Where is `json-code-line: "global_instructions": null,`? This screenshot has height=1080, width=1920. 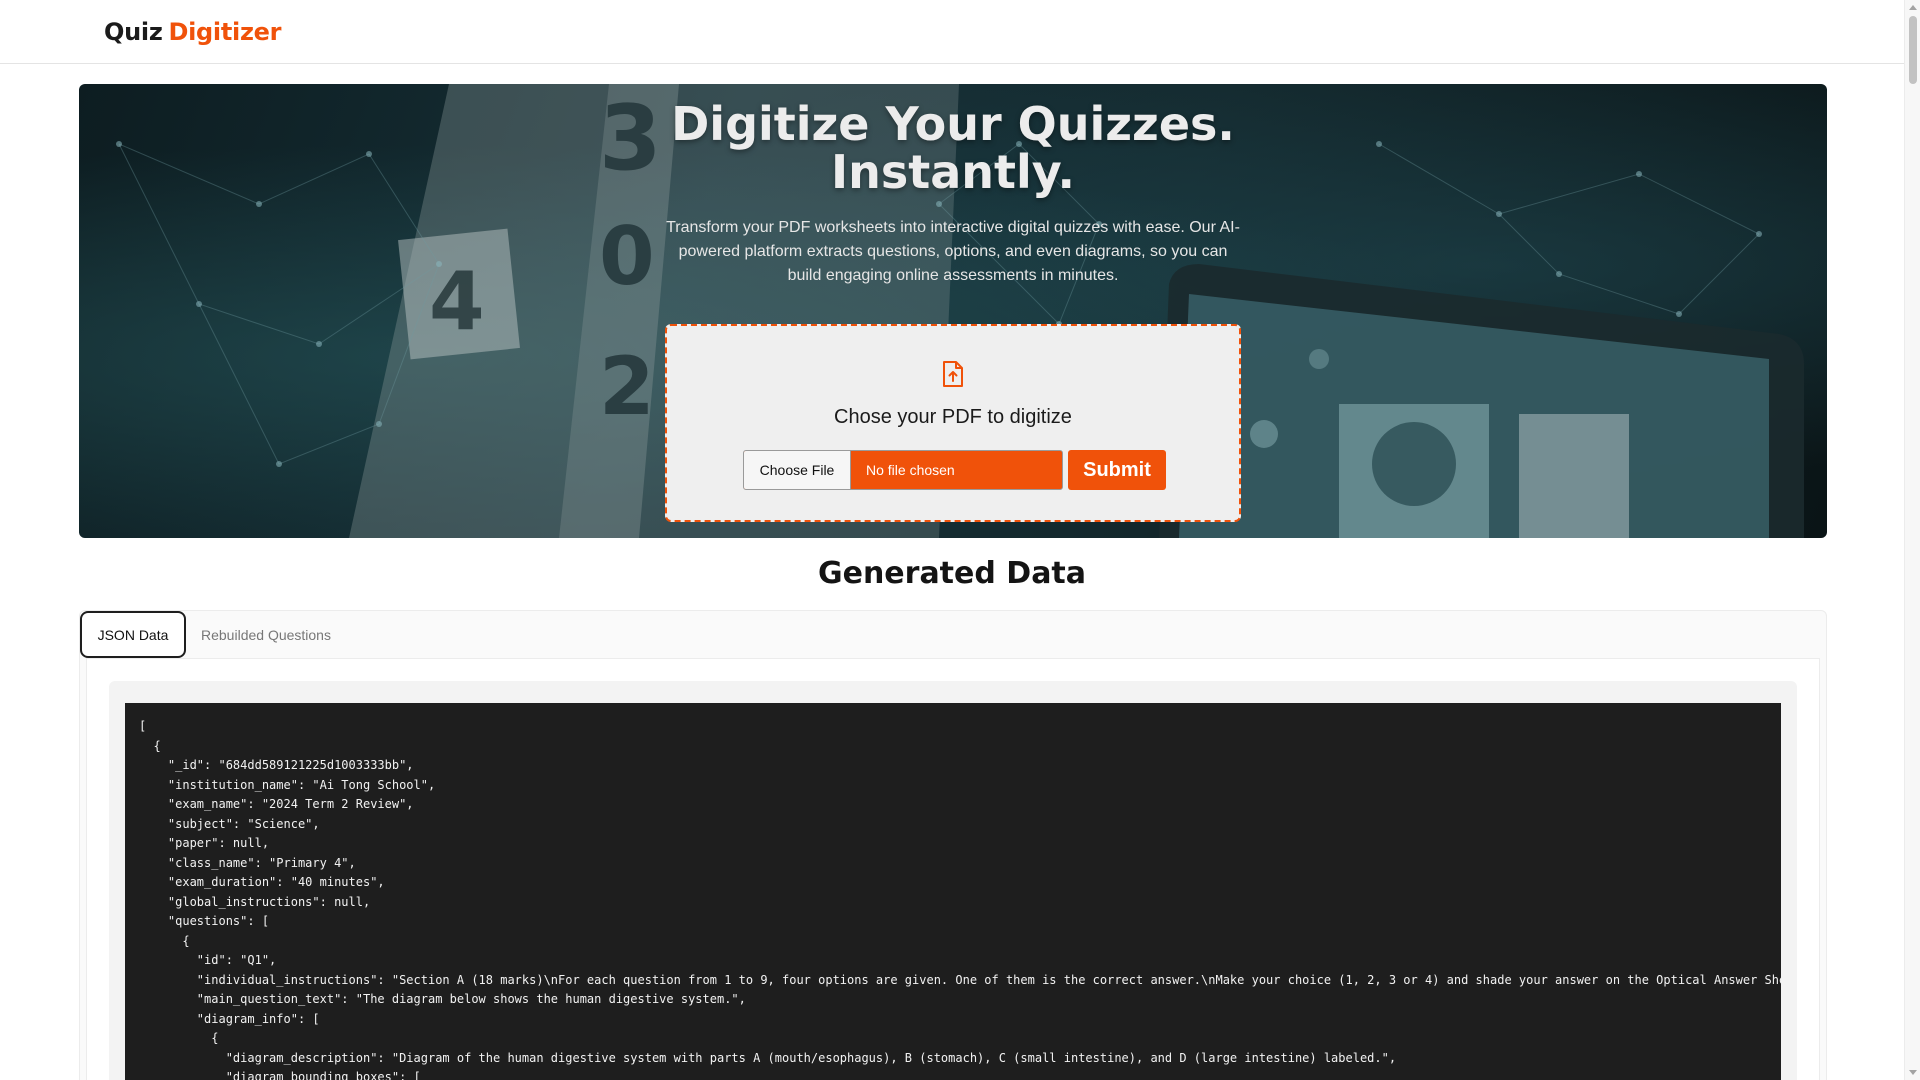
json-code-line: "global_instructions": null, is located at coordinates (255, 901).